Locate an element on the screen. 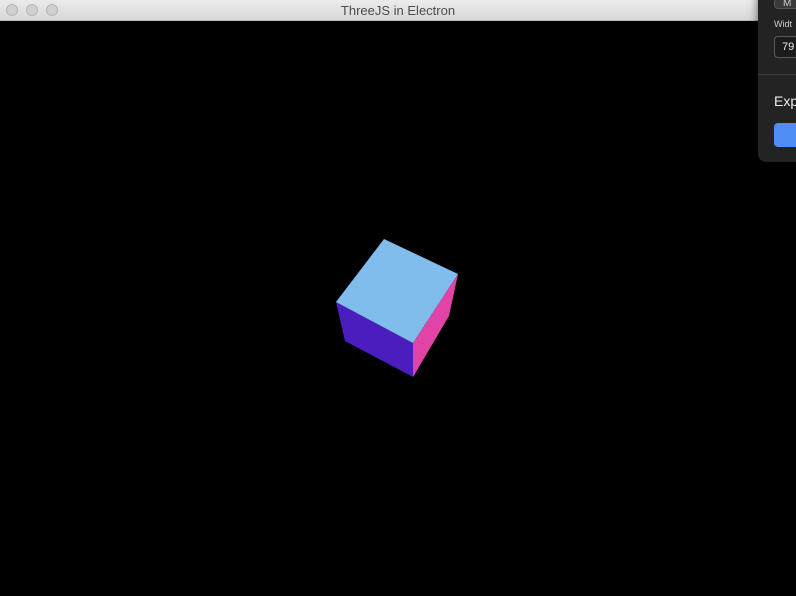 This screenshot has height=596, width=796. settings-panel: M Widt 79 Exp is located at coordinates (777, 81).